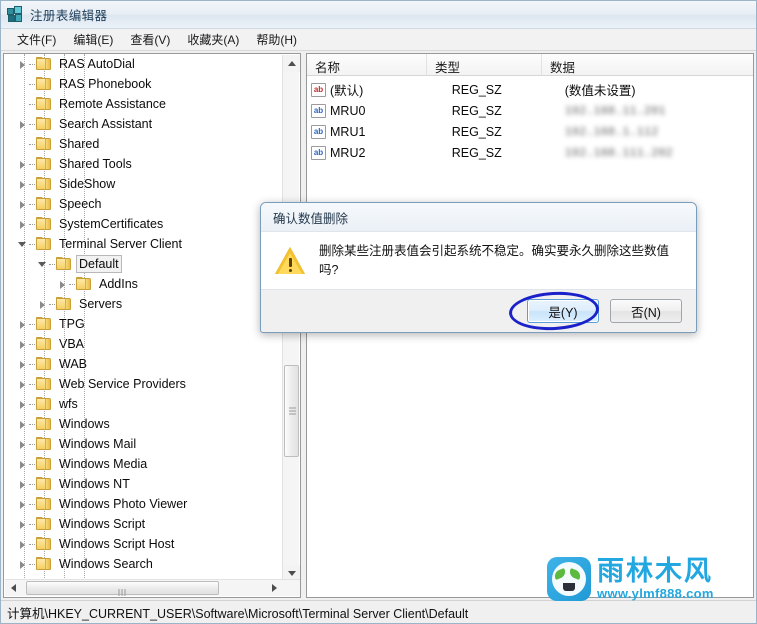  What do you see at coordinates (141, 264) in the screenshot?
I see `tree-item: Default` at bounding box center [141, 264].